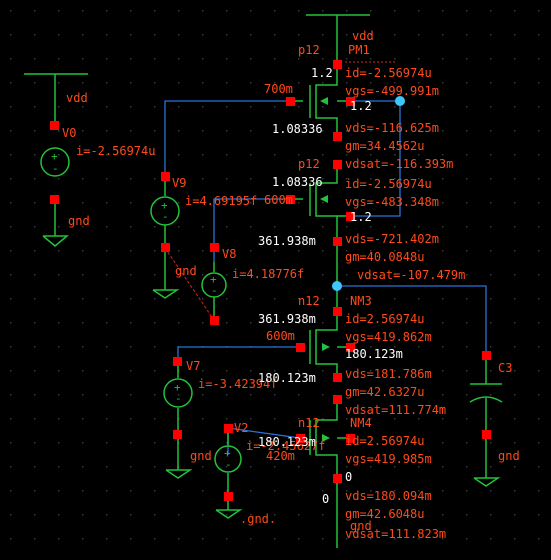 The width and height of the screenshot is (551, 560). I want to click on pm2-param-4: vdsat=-107.479m, so click(411, 275).